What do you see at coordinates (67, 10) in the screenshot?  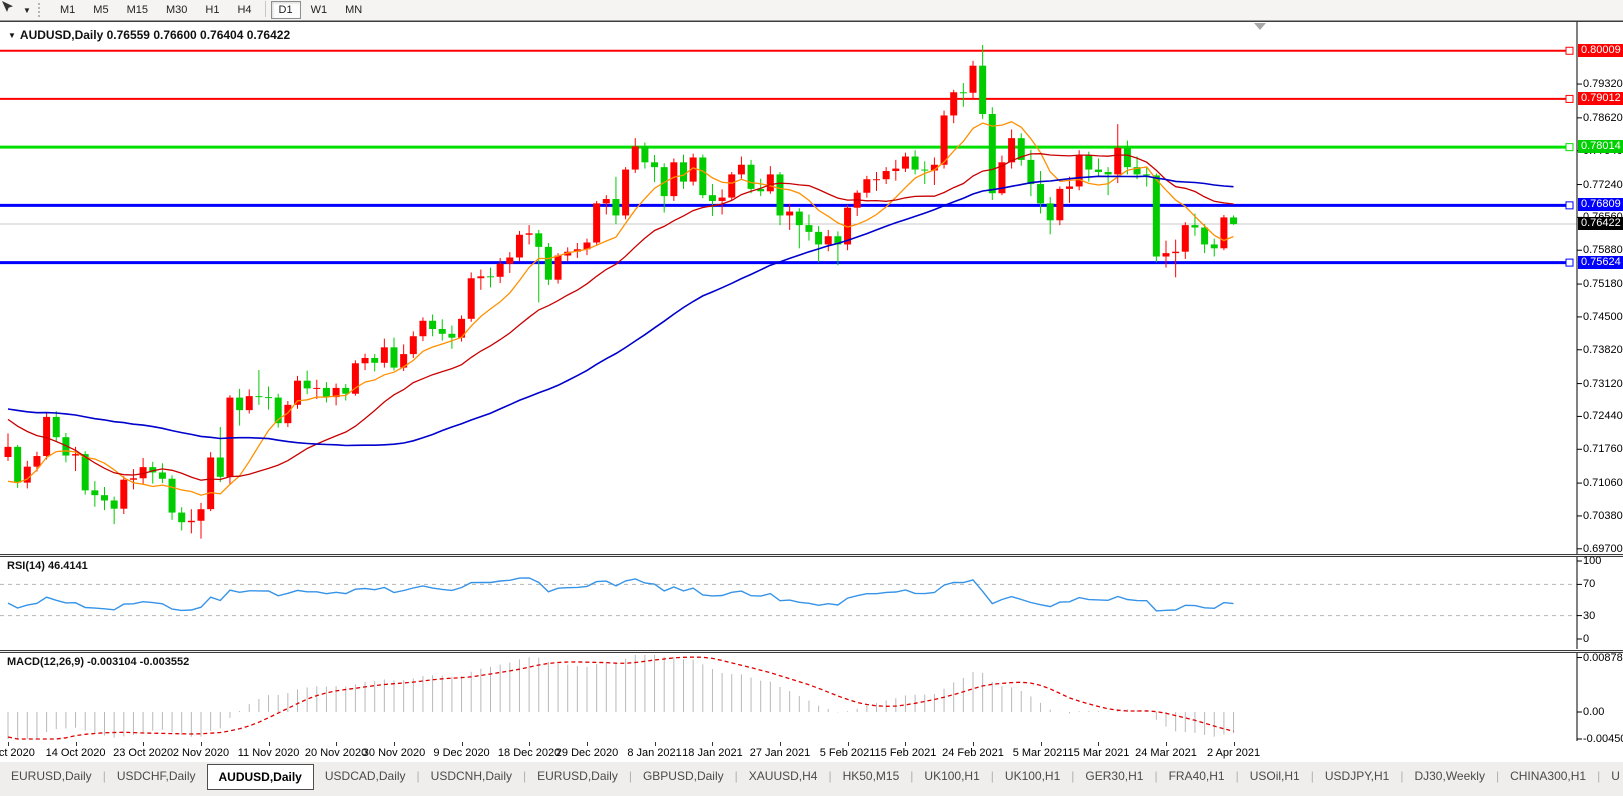 I see `timeframe-button-M1: M1` at bounding box center [67, 10].